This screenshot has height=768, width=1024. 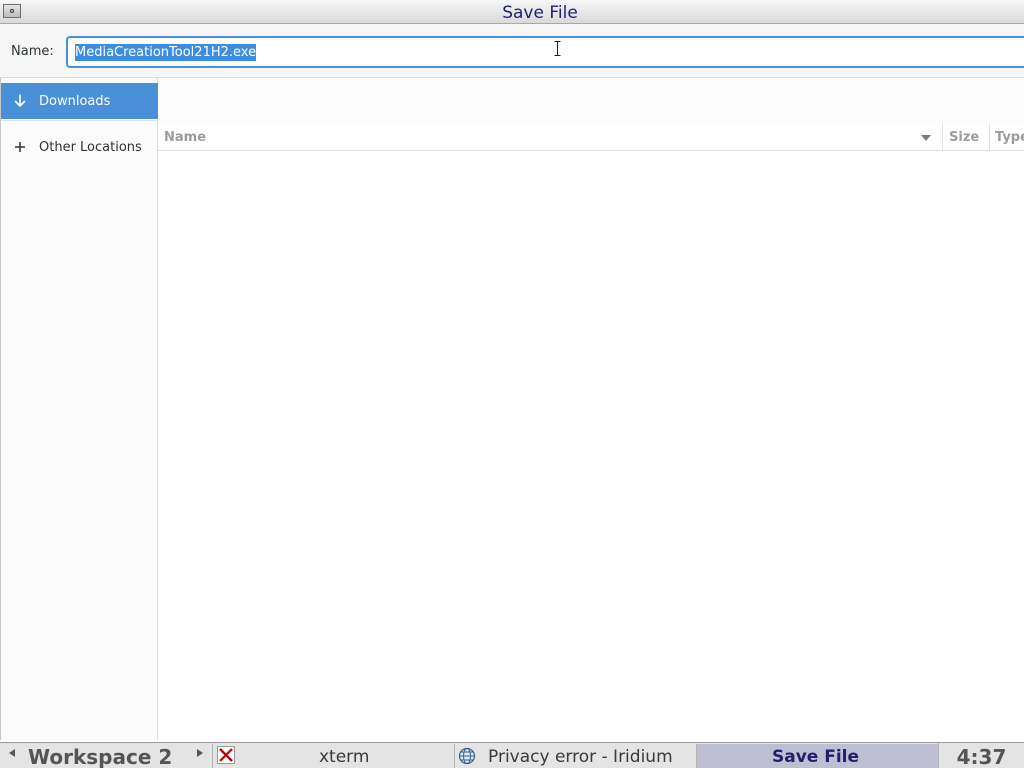 I want to click on task-label: Save File, so click(x=816, y=757).